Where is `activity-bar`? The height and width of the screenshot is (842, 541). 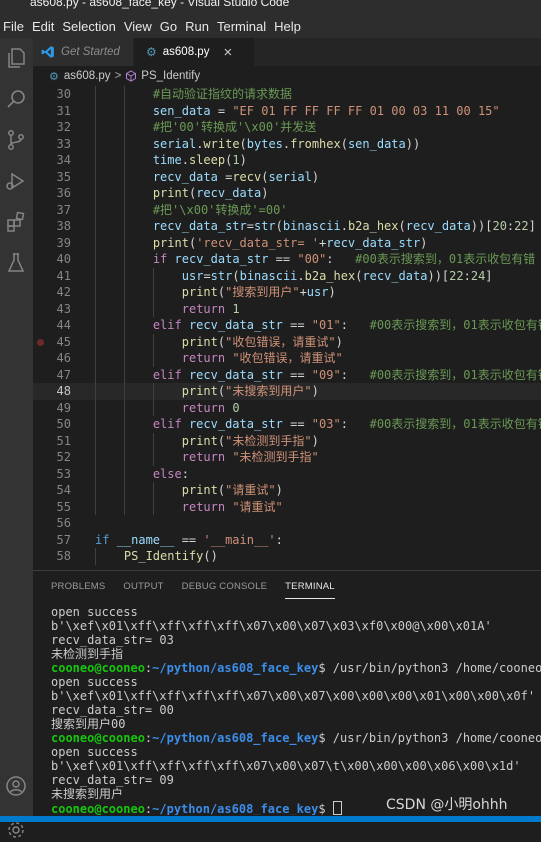
activity-bar is located at coordinates (16, 438).